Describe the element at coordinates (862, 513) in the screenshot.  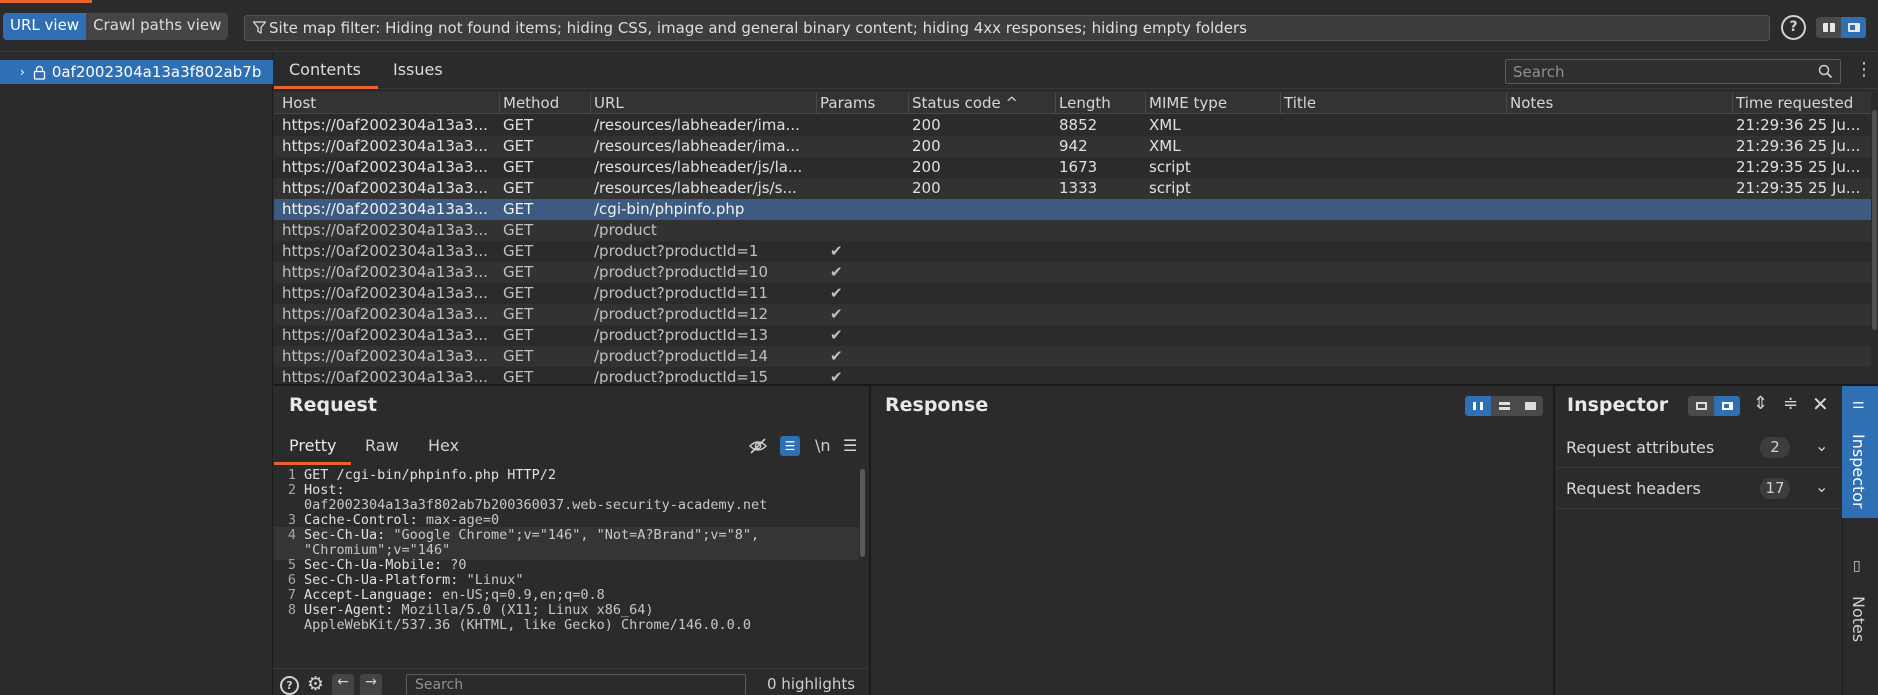
I see `editor-scrollbar` at that location.